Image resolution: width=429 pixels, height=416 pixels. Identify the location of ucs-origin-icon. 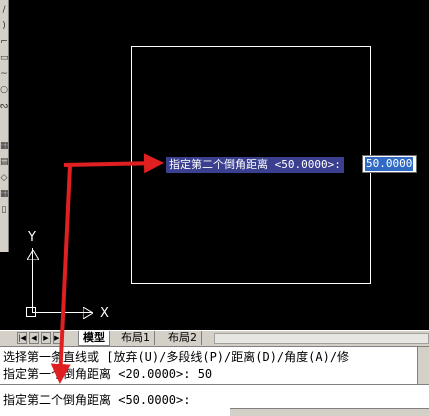
(31, 312).